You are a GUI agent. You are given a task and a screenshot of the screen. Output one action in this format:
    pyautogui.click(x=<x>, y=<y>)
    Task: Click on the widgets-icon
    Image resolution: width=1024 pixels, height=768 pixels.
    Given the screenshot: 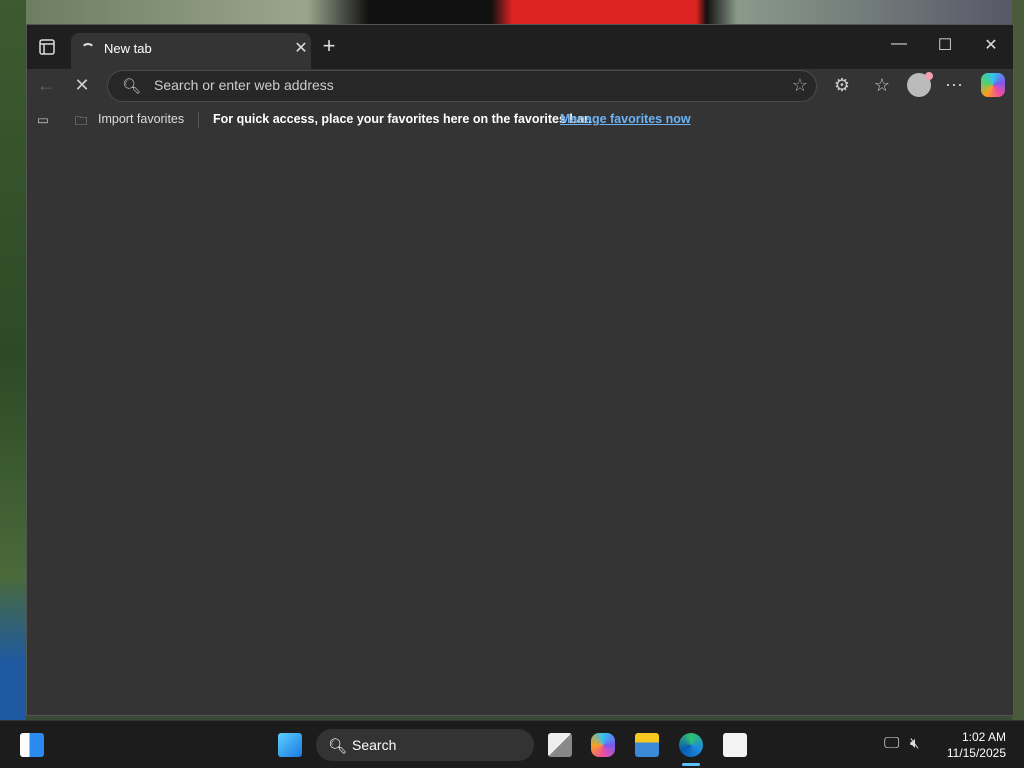 What is the action you would take?
    pyautogui.click(x=32, y=745)
    